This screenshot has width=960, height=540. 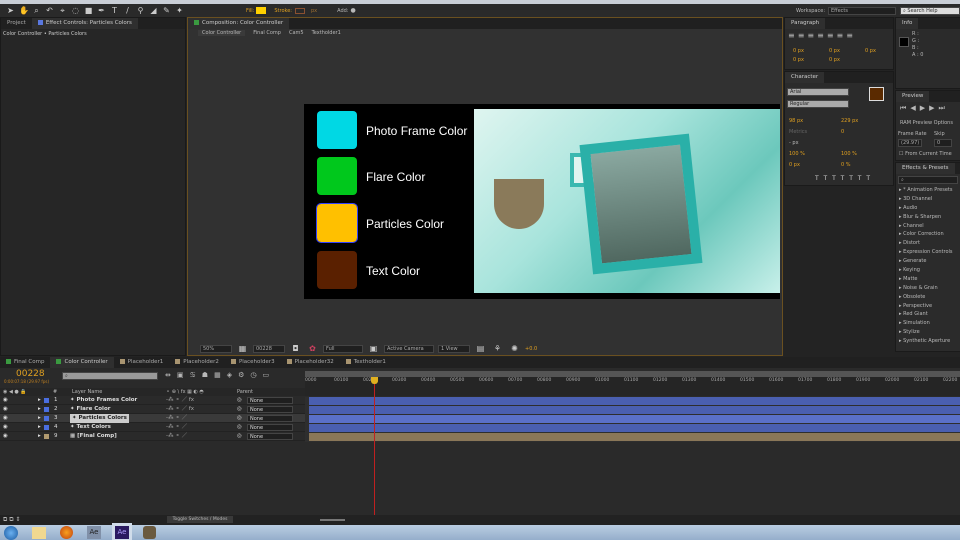 I want to click on clone-tool-icon: ⚲, so click(x=140, y=10).